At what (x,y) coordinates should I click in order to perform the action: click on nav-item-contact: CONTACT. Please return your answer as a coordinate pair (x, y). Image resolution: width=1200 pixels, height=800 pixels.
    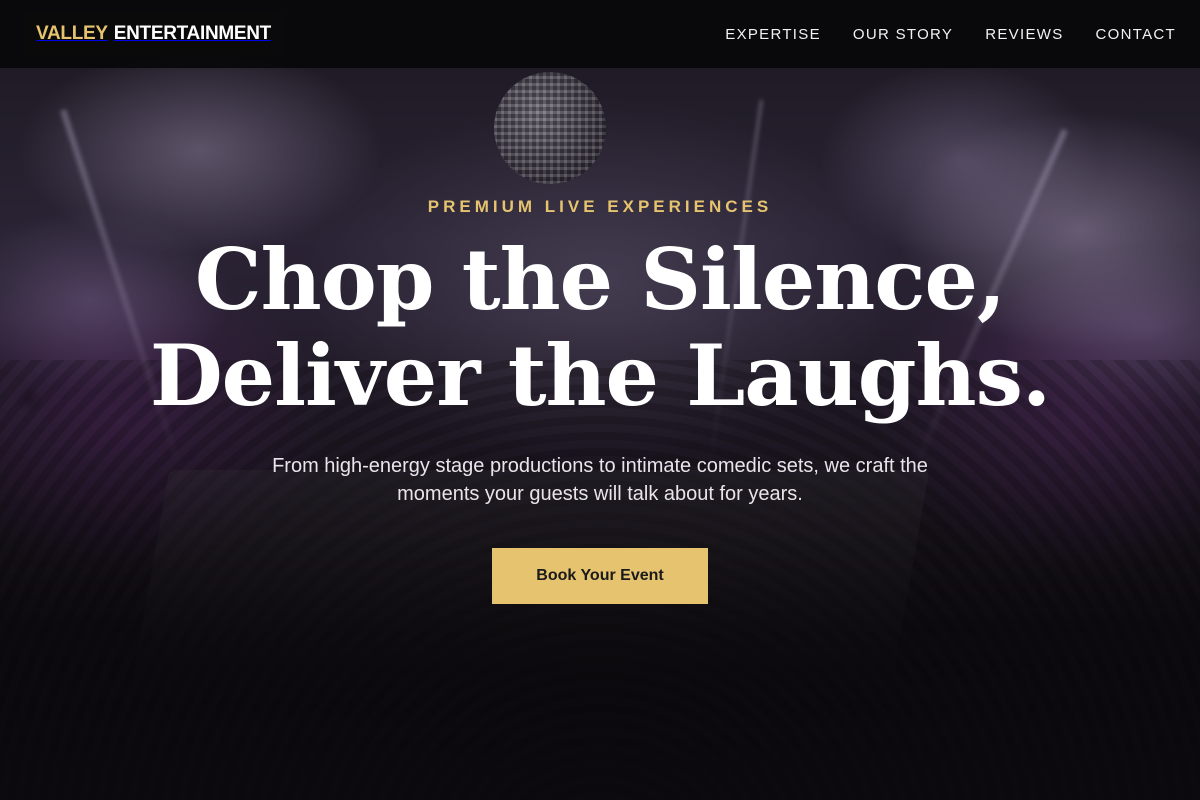
    Looking at the image, I should click on (1136, 34).